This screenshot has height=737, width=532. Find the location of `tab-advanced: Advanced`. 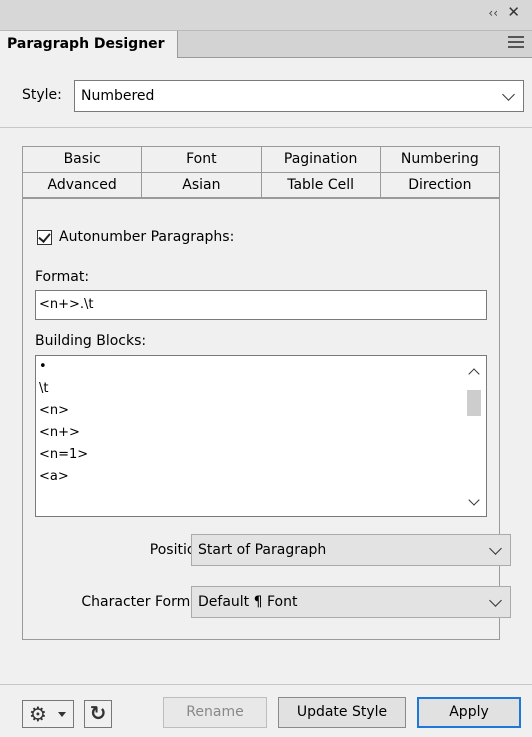

tab-advanced: Advanced is located at coordinates (82, 185).